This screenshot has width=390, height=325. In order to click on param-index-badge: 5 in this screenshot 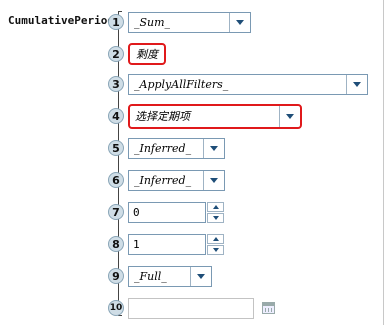, I will do `click(116, 148)`.